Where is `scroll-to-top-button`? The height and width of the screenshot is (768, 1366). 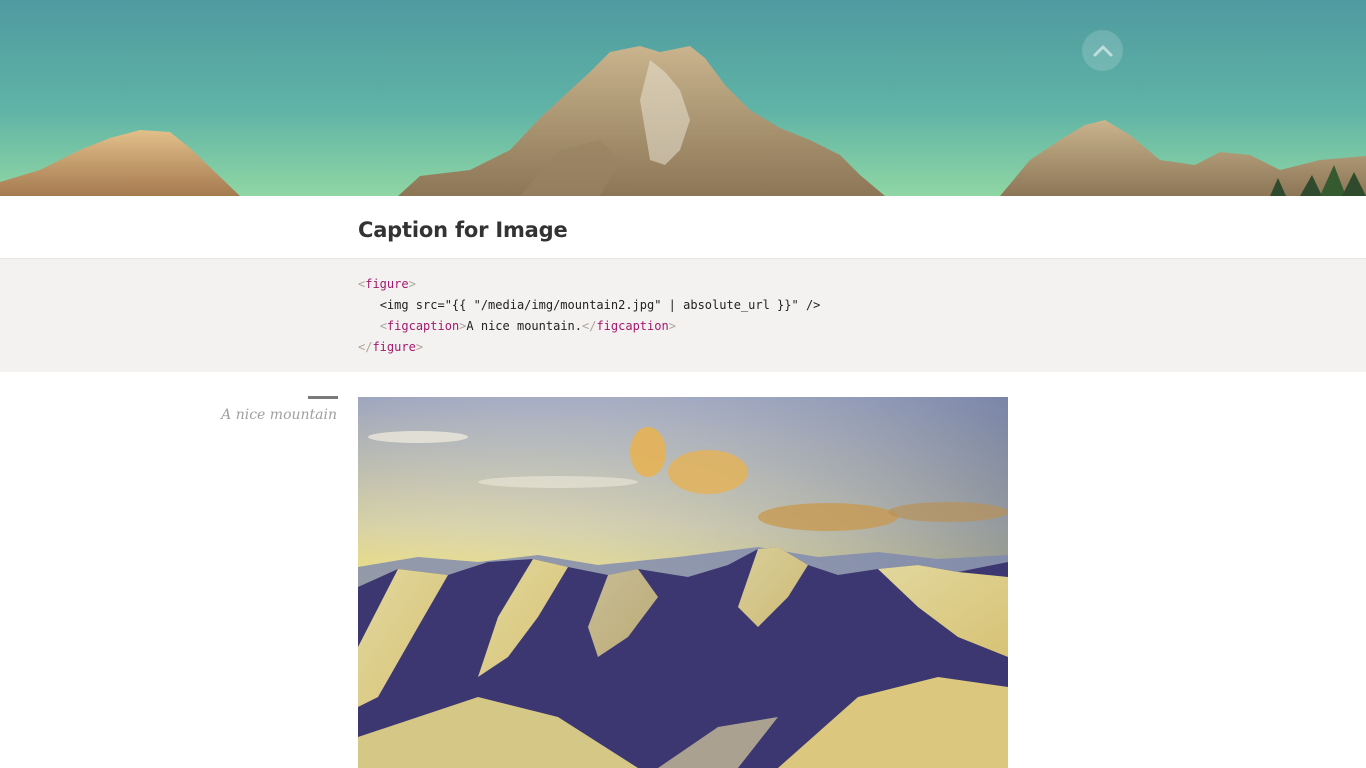 scroll-to-top-button is located at coordinates (1102, 50).